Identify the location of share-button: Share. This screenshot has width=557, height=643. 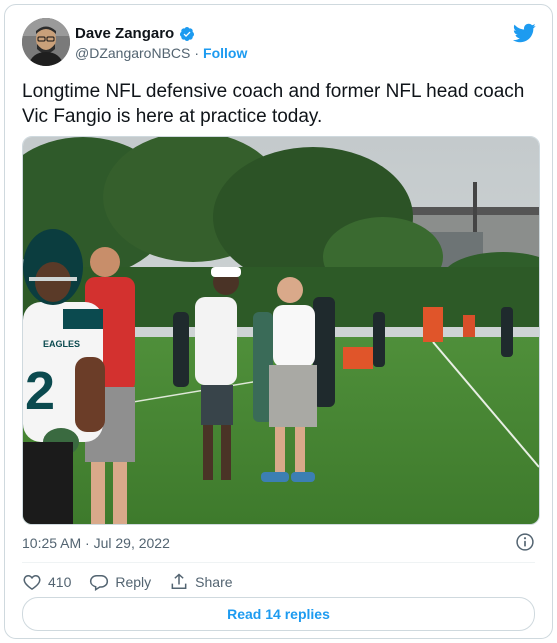
(201, 582).